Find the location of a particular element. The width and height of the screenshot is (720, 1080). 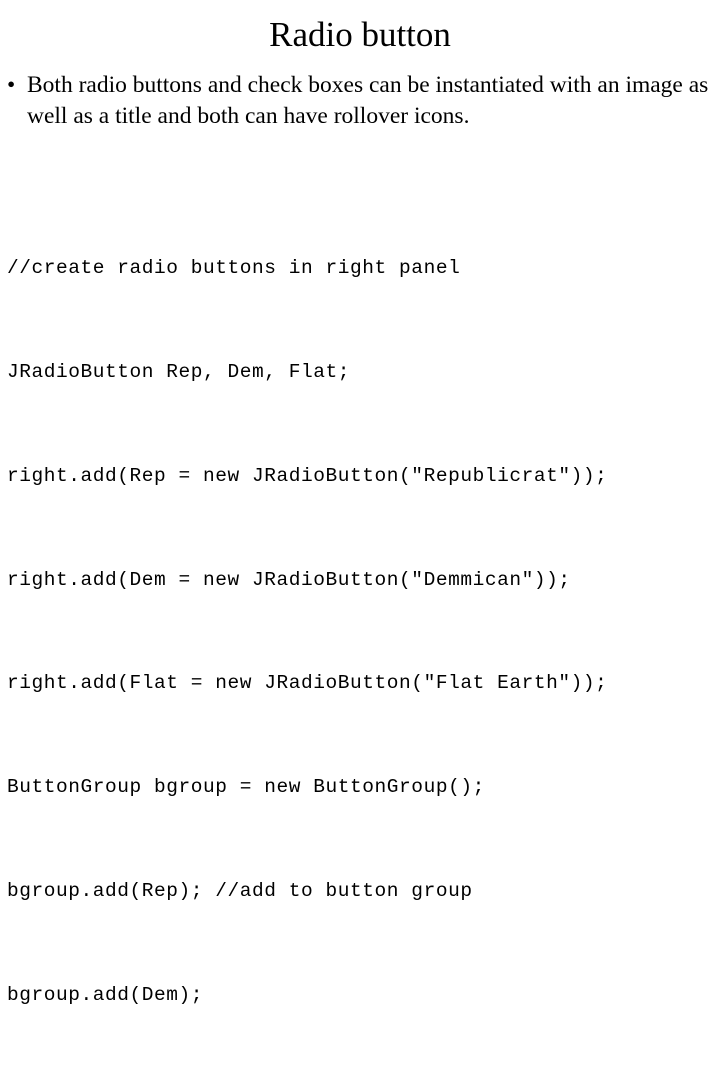

code-line: bgroup.add(Dem); is located at coordinates (105, 994).